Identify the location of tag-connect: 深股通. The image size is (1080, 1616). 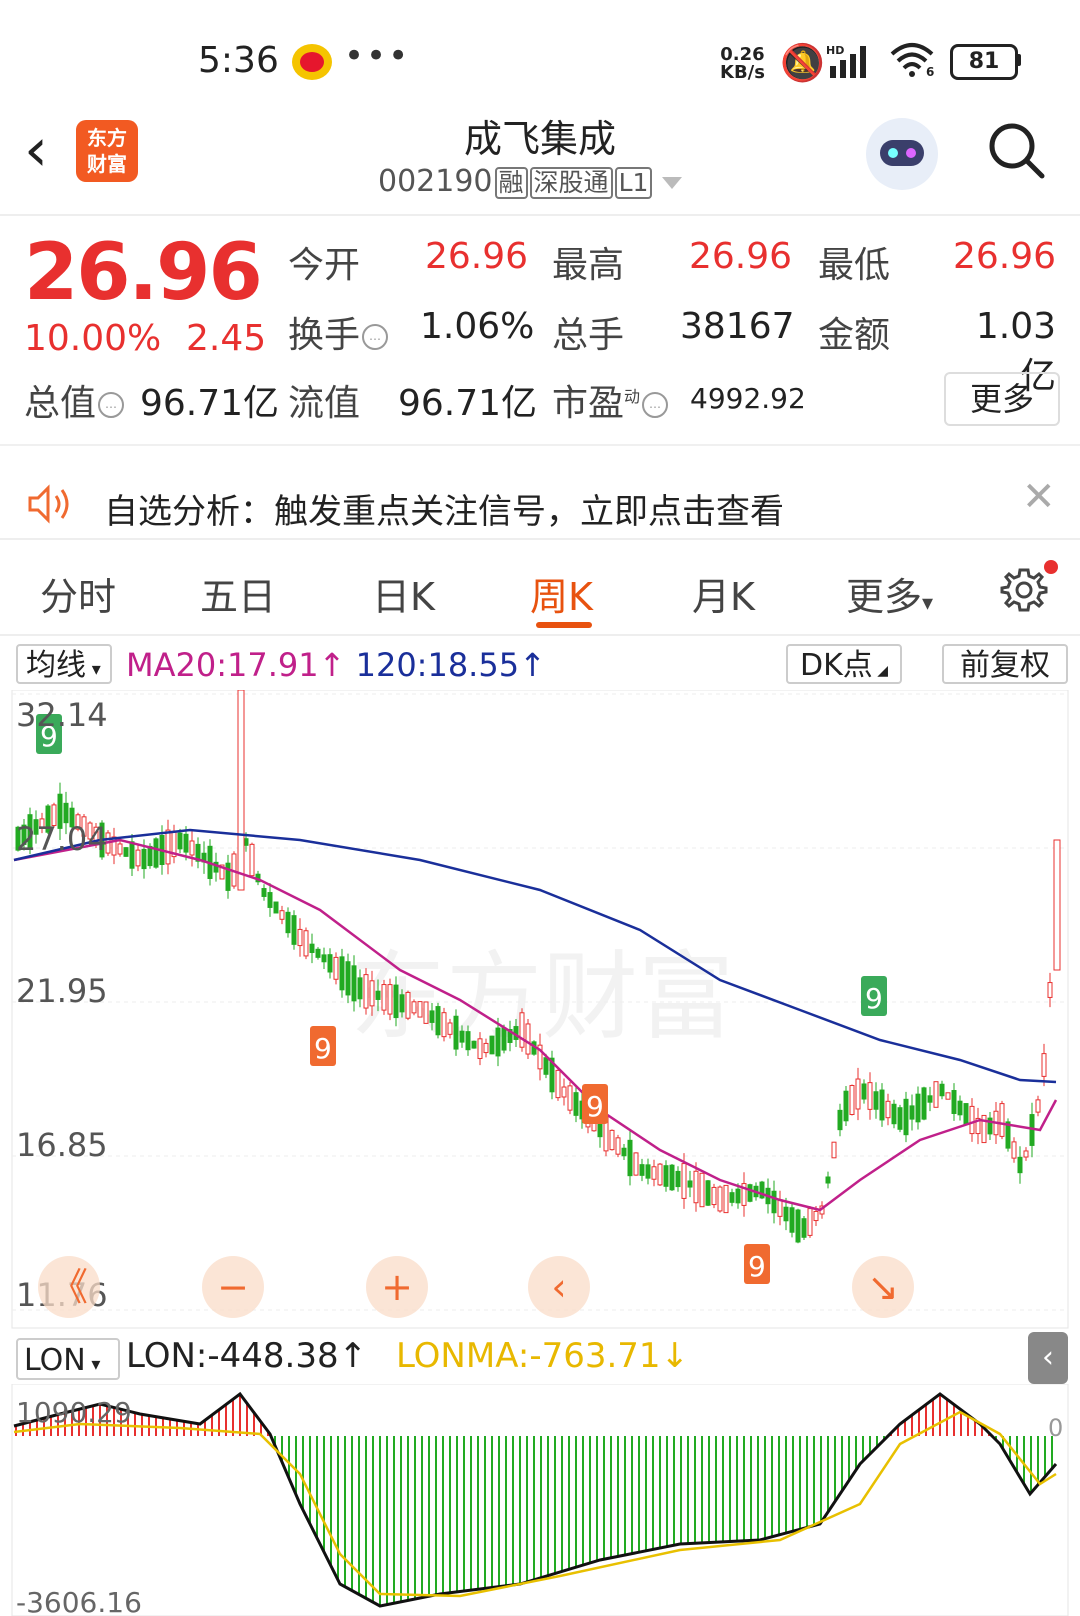
(571, 183).